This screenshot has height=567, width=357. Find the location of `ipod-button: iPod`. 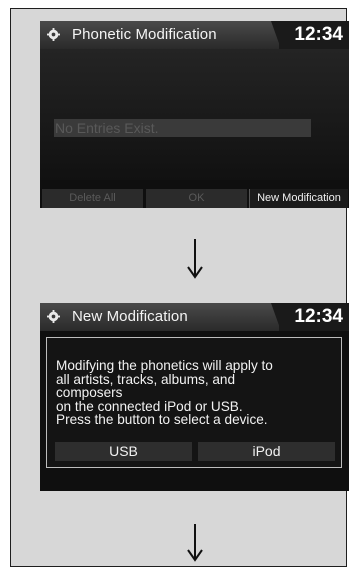

ipod-button: iPod is located at coordinates (266, 451).